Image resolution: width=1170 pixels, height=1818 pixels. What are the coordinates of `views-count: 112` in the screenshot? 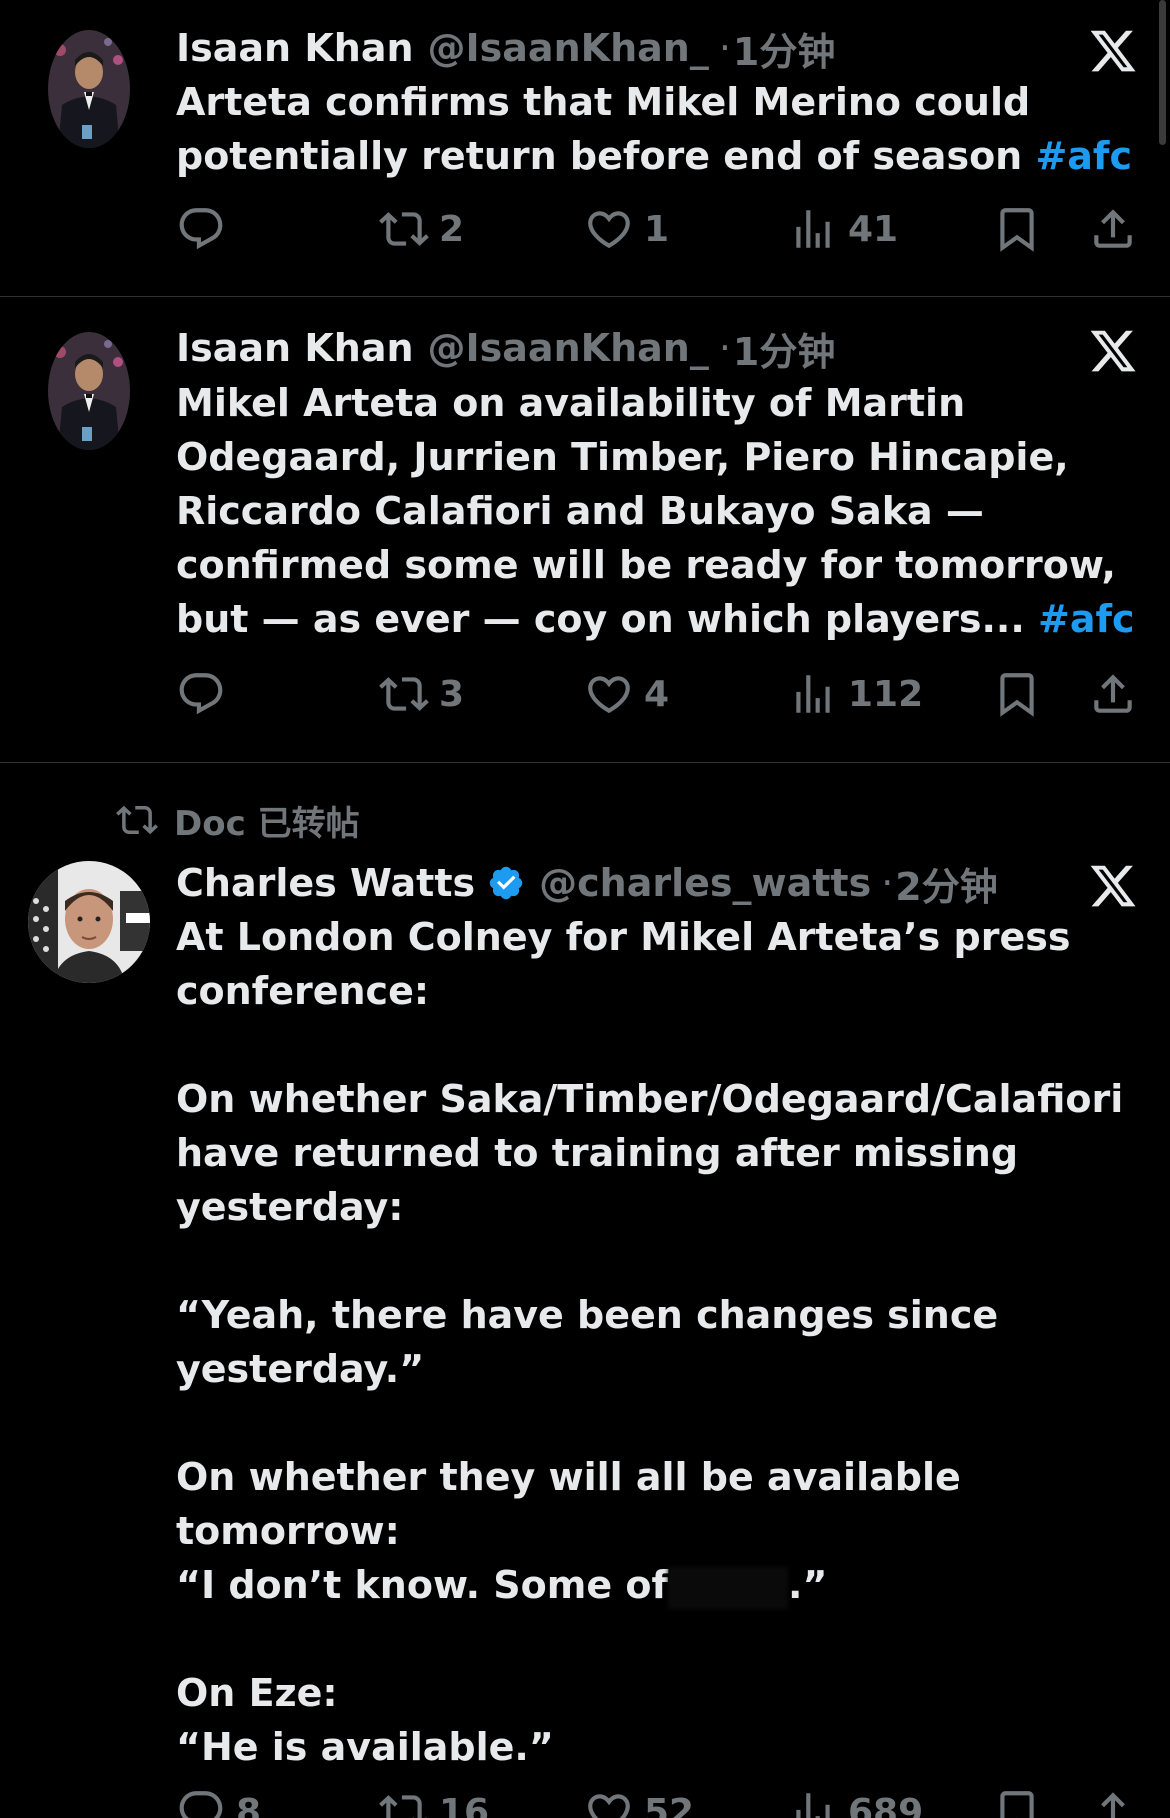 It's located at (886, 694).